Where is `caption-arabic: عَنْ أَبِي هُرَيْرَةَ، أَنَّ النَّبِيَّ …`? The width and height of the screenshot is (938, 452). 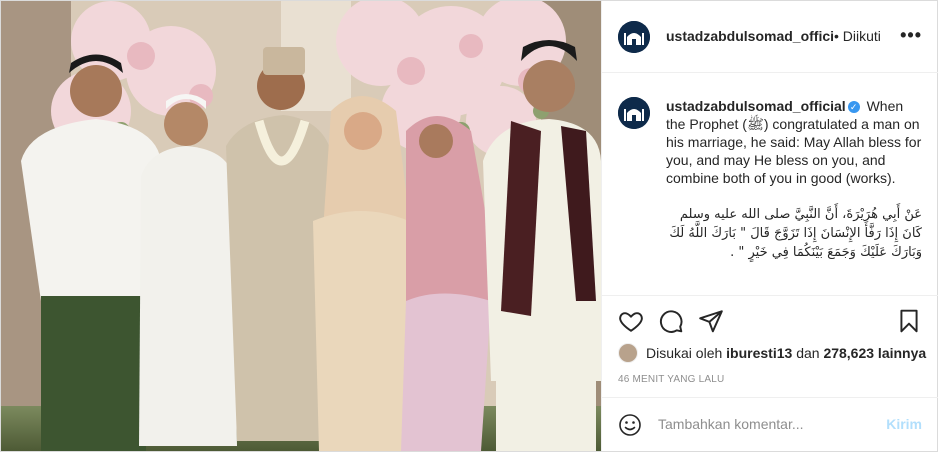 caption-arabic: عَنْ أَبِي هُرَيْرَةَ، أَنَّ النَّبِيَّ … is located at coordinates (795, 233).